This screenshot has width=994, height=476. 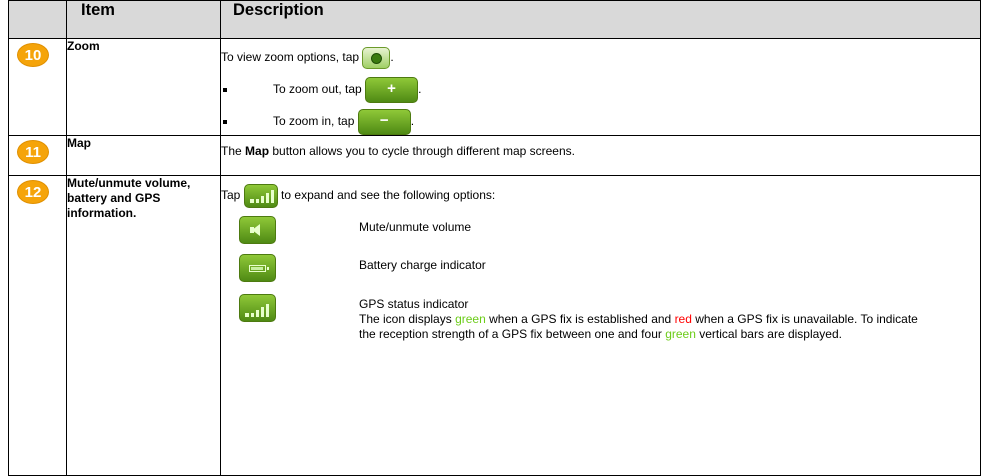 I want to click on number-cell: 10, so click(x=37, y=87).